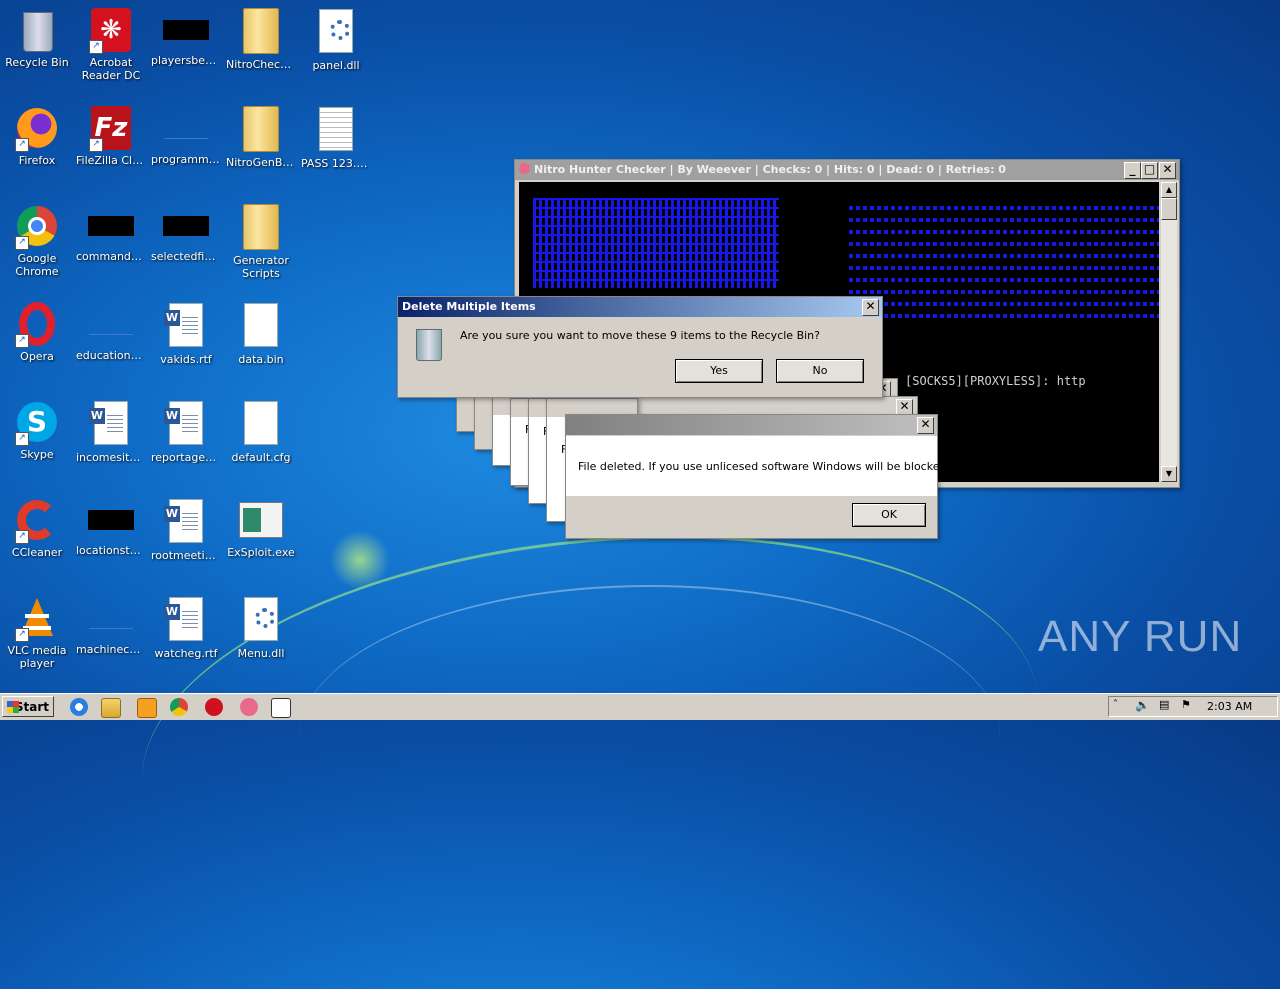  Describe the element at coordinates (1186, 704) in the screenshot. I see `action-center-flag-icon: ⚑` at that location.